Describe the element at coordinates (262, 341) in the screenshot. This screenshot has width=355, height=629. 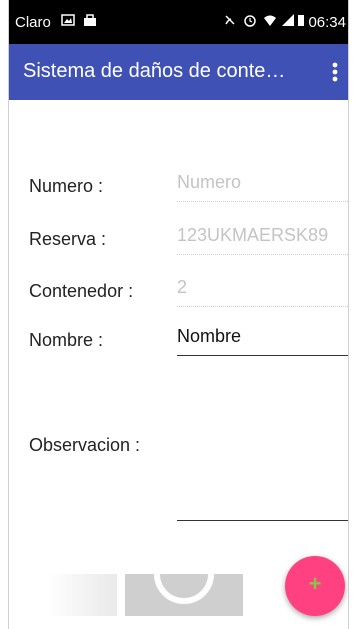
I see `nombre-input: Nombre` at that location.